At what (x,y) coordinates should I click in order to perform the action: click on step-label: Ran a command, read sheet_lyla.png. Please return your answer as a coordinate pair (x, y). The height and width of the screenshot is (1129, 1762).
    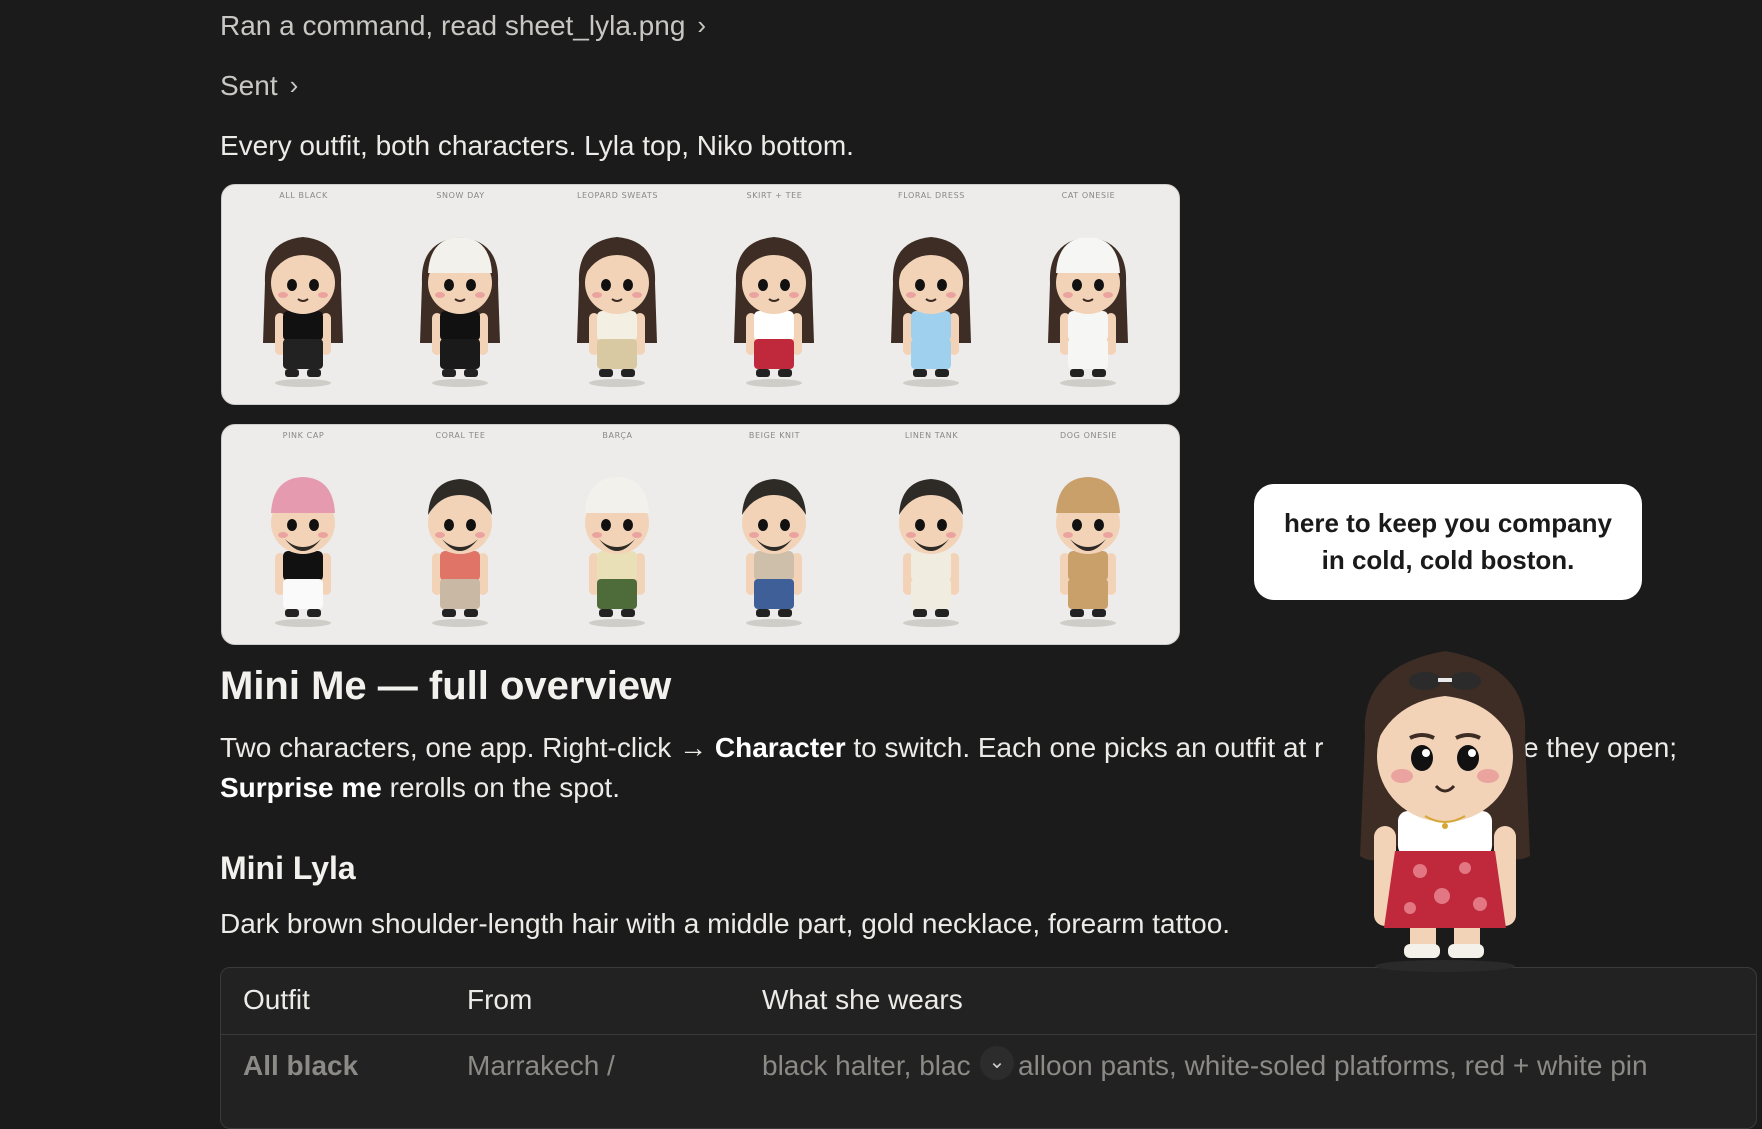
    Looking at the image, I should click on (453, 25).